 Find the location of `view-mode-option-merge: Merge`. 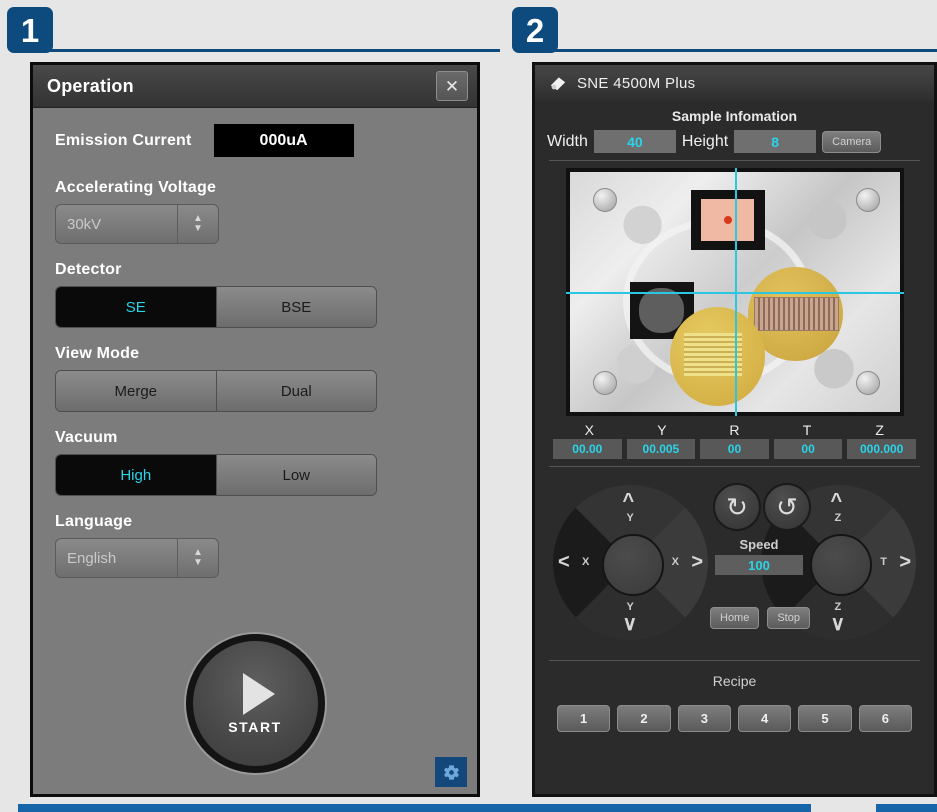

view-mode-option-merge: Merge is located at coordinates (136, 391).